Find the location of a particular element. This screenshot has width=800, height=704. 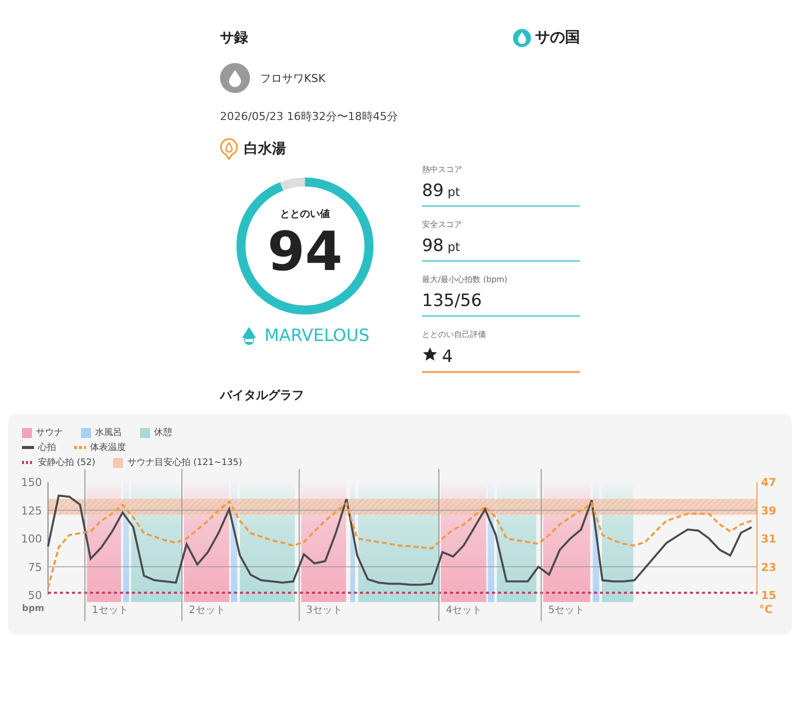

set-label: 3セット is located at coordinates (324, 610).